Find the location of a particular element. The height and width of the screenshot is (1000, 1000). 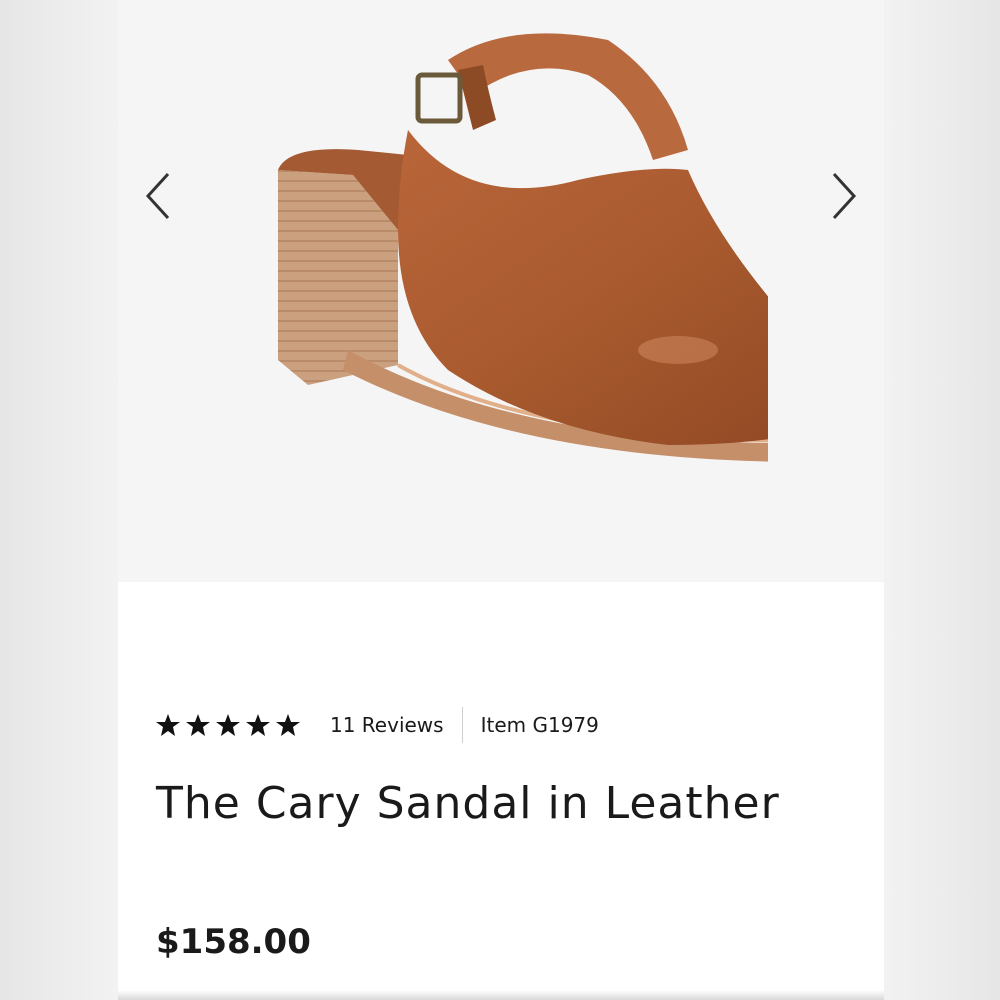

background-left is located at coordinates (59, 500).